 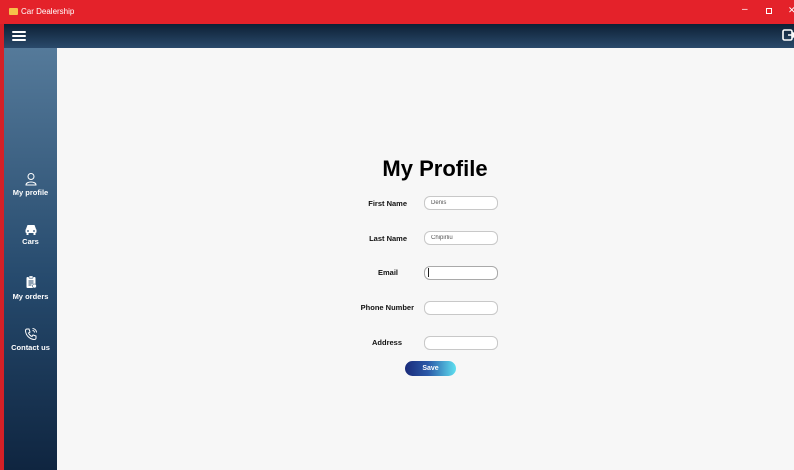 I want to click on page-title: My Profile, so click(x=435, y=168).